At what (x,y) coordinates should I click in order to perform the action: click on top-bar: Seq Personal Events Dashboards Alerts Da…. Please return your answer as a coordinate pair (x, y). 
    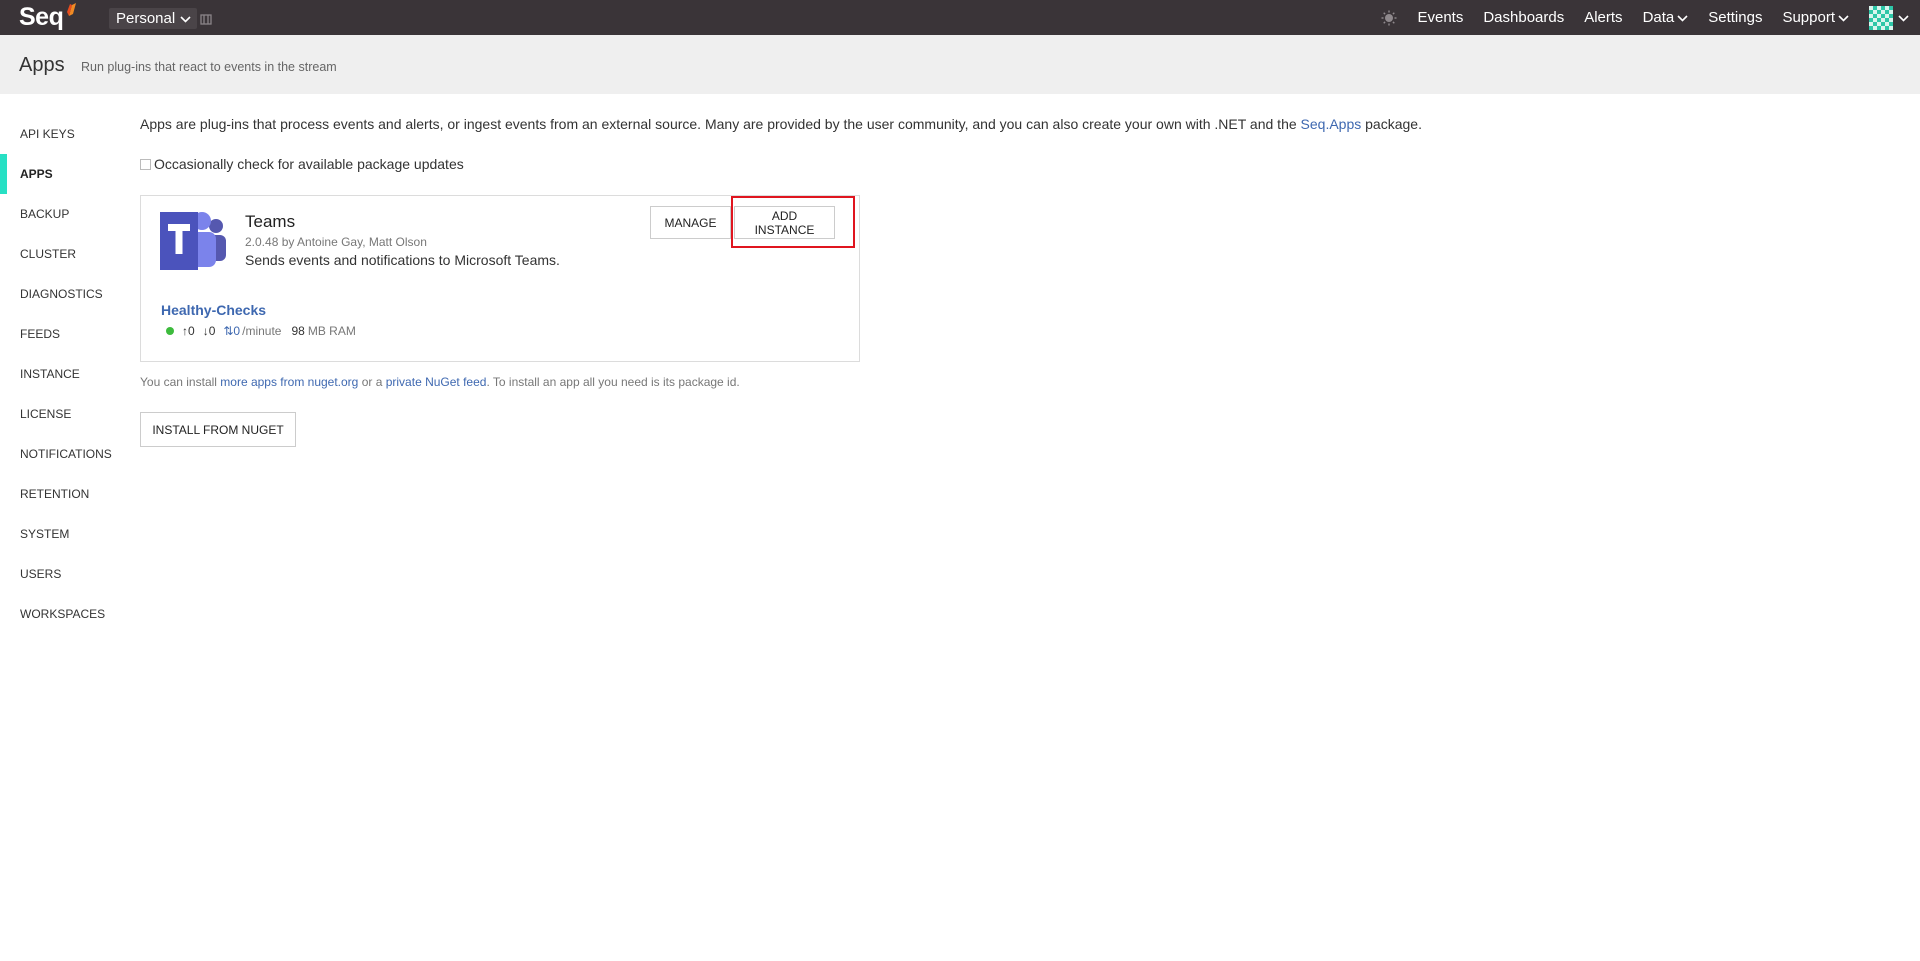
    Looking at the image, I should click on (960, 17).